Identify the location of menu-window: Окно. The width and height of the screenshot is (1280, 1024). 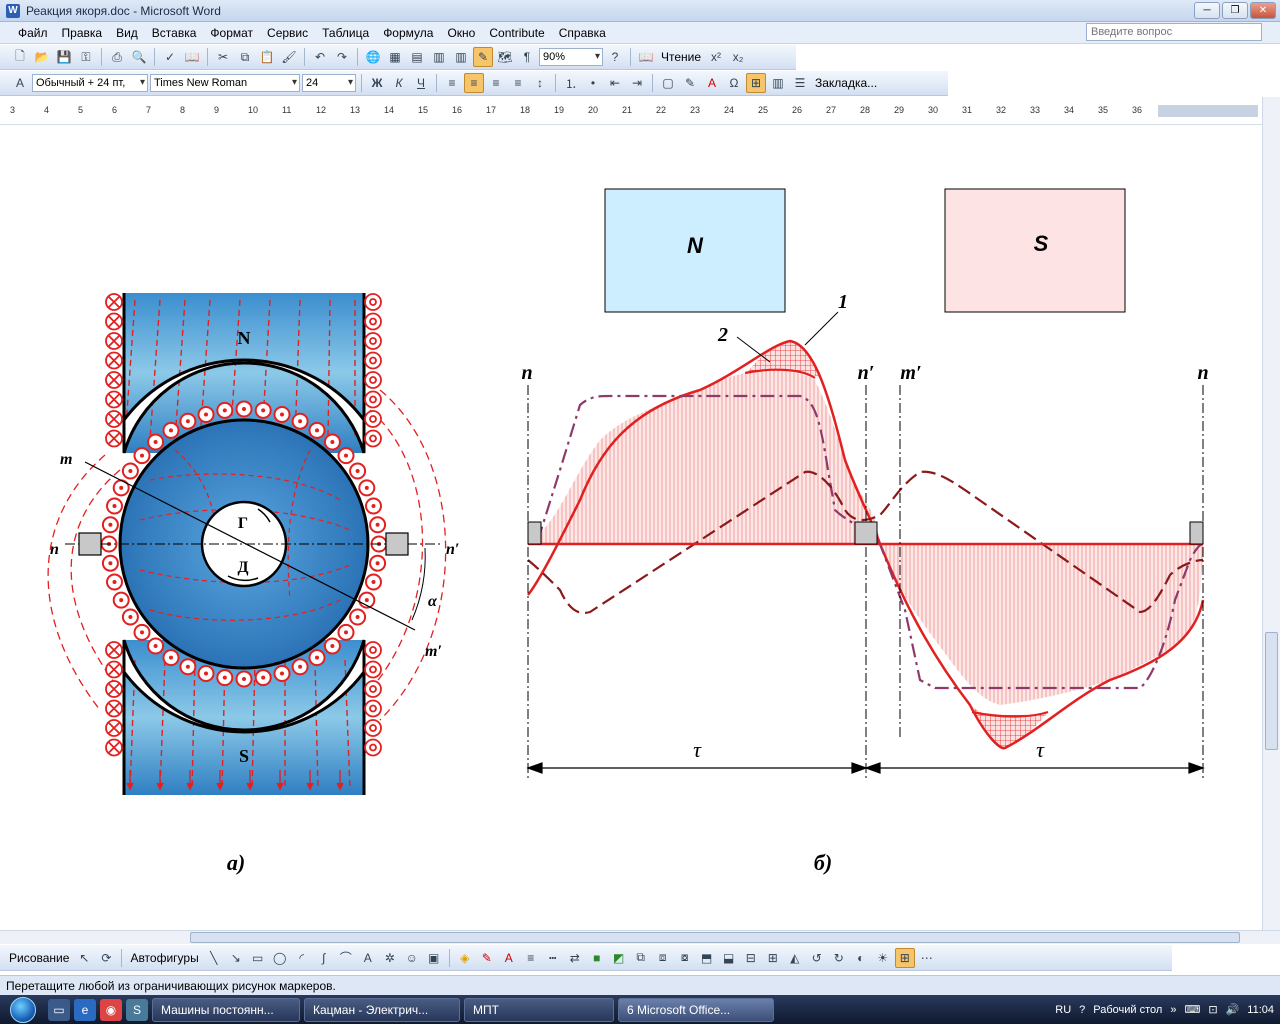
(461, 33).